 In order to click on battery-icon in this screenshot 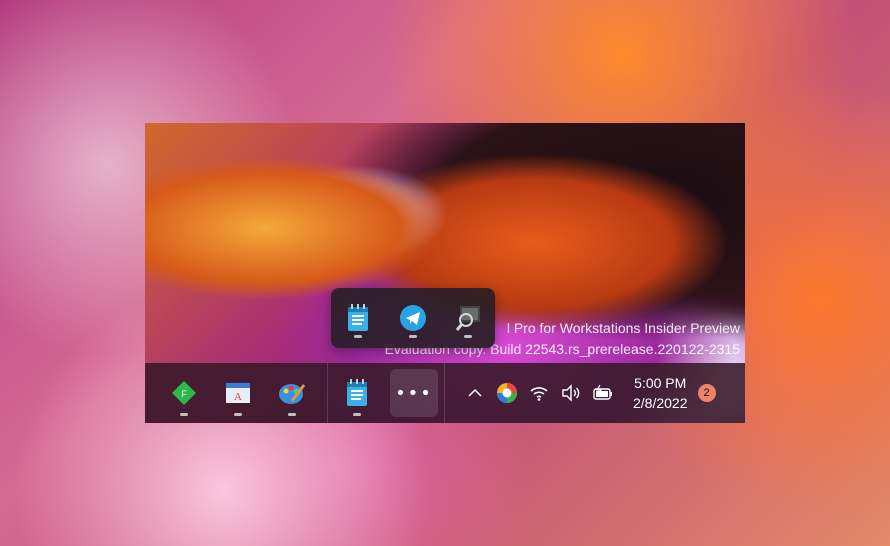, I will do `click(603, 393)`.